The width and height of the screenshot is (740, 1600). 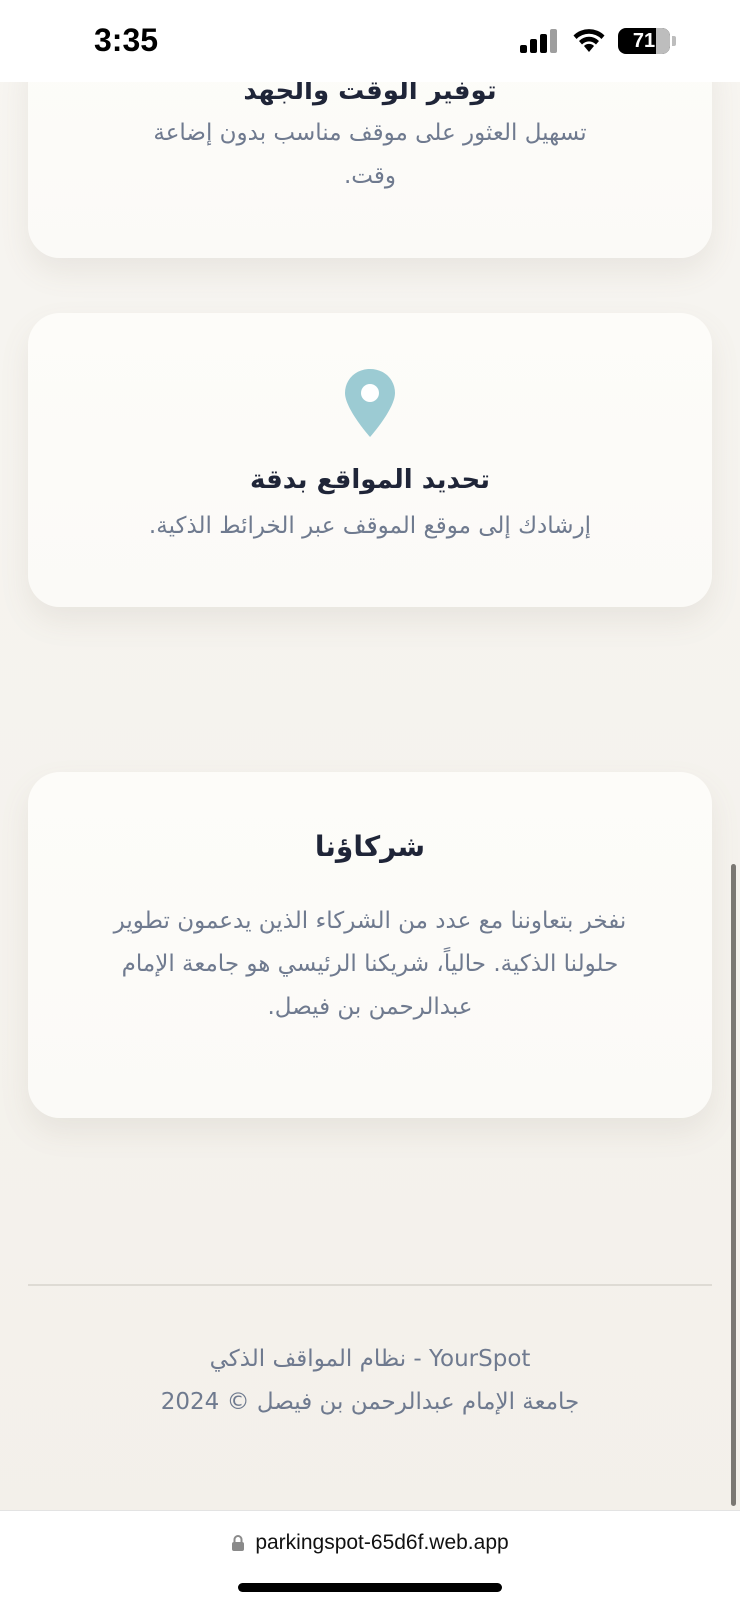 I want to click on url-row: parkingspot-65d6f.web.app, so click(x=370, y=1543).